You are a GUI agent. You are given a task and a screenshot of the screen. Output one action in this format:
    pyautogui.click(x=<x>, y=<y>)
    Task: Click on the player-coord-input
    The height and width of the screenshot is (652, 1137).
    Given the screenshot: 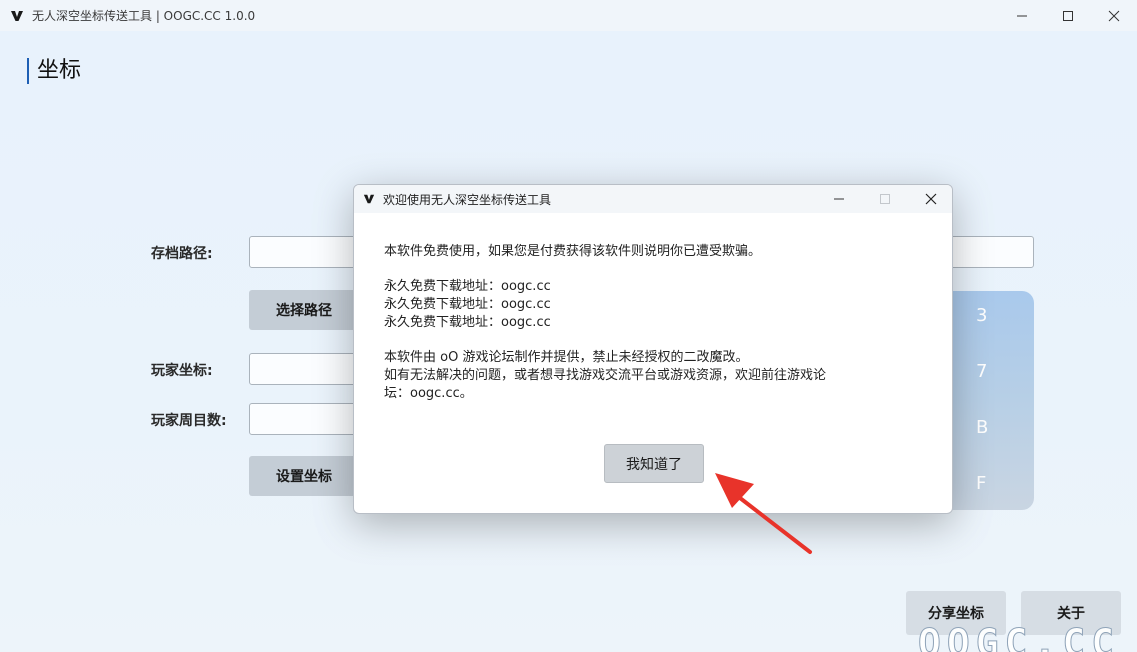 What is the action you would take?
    pyautogui.click(x=309, y=369)
    